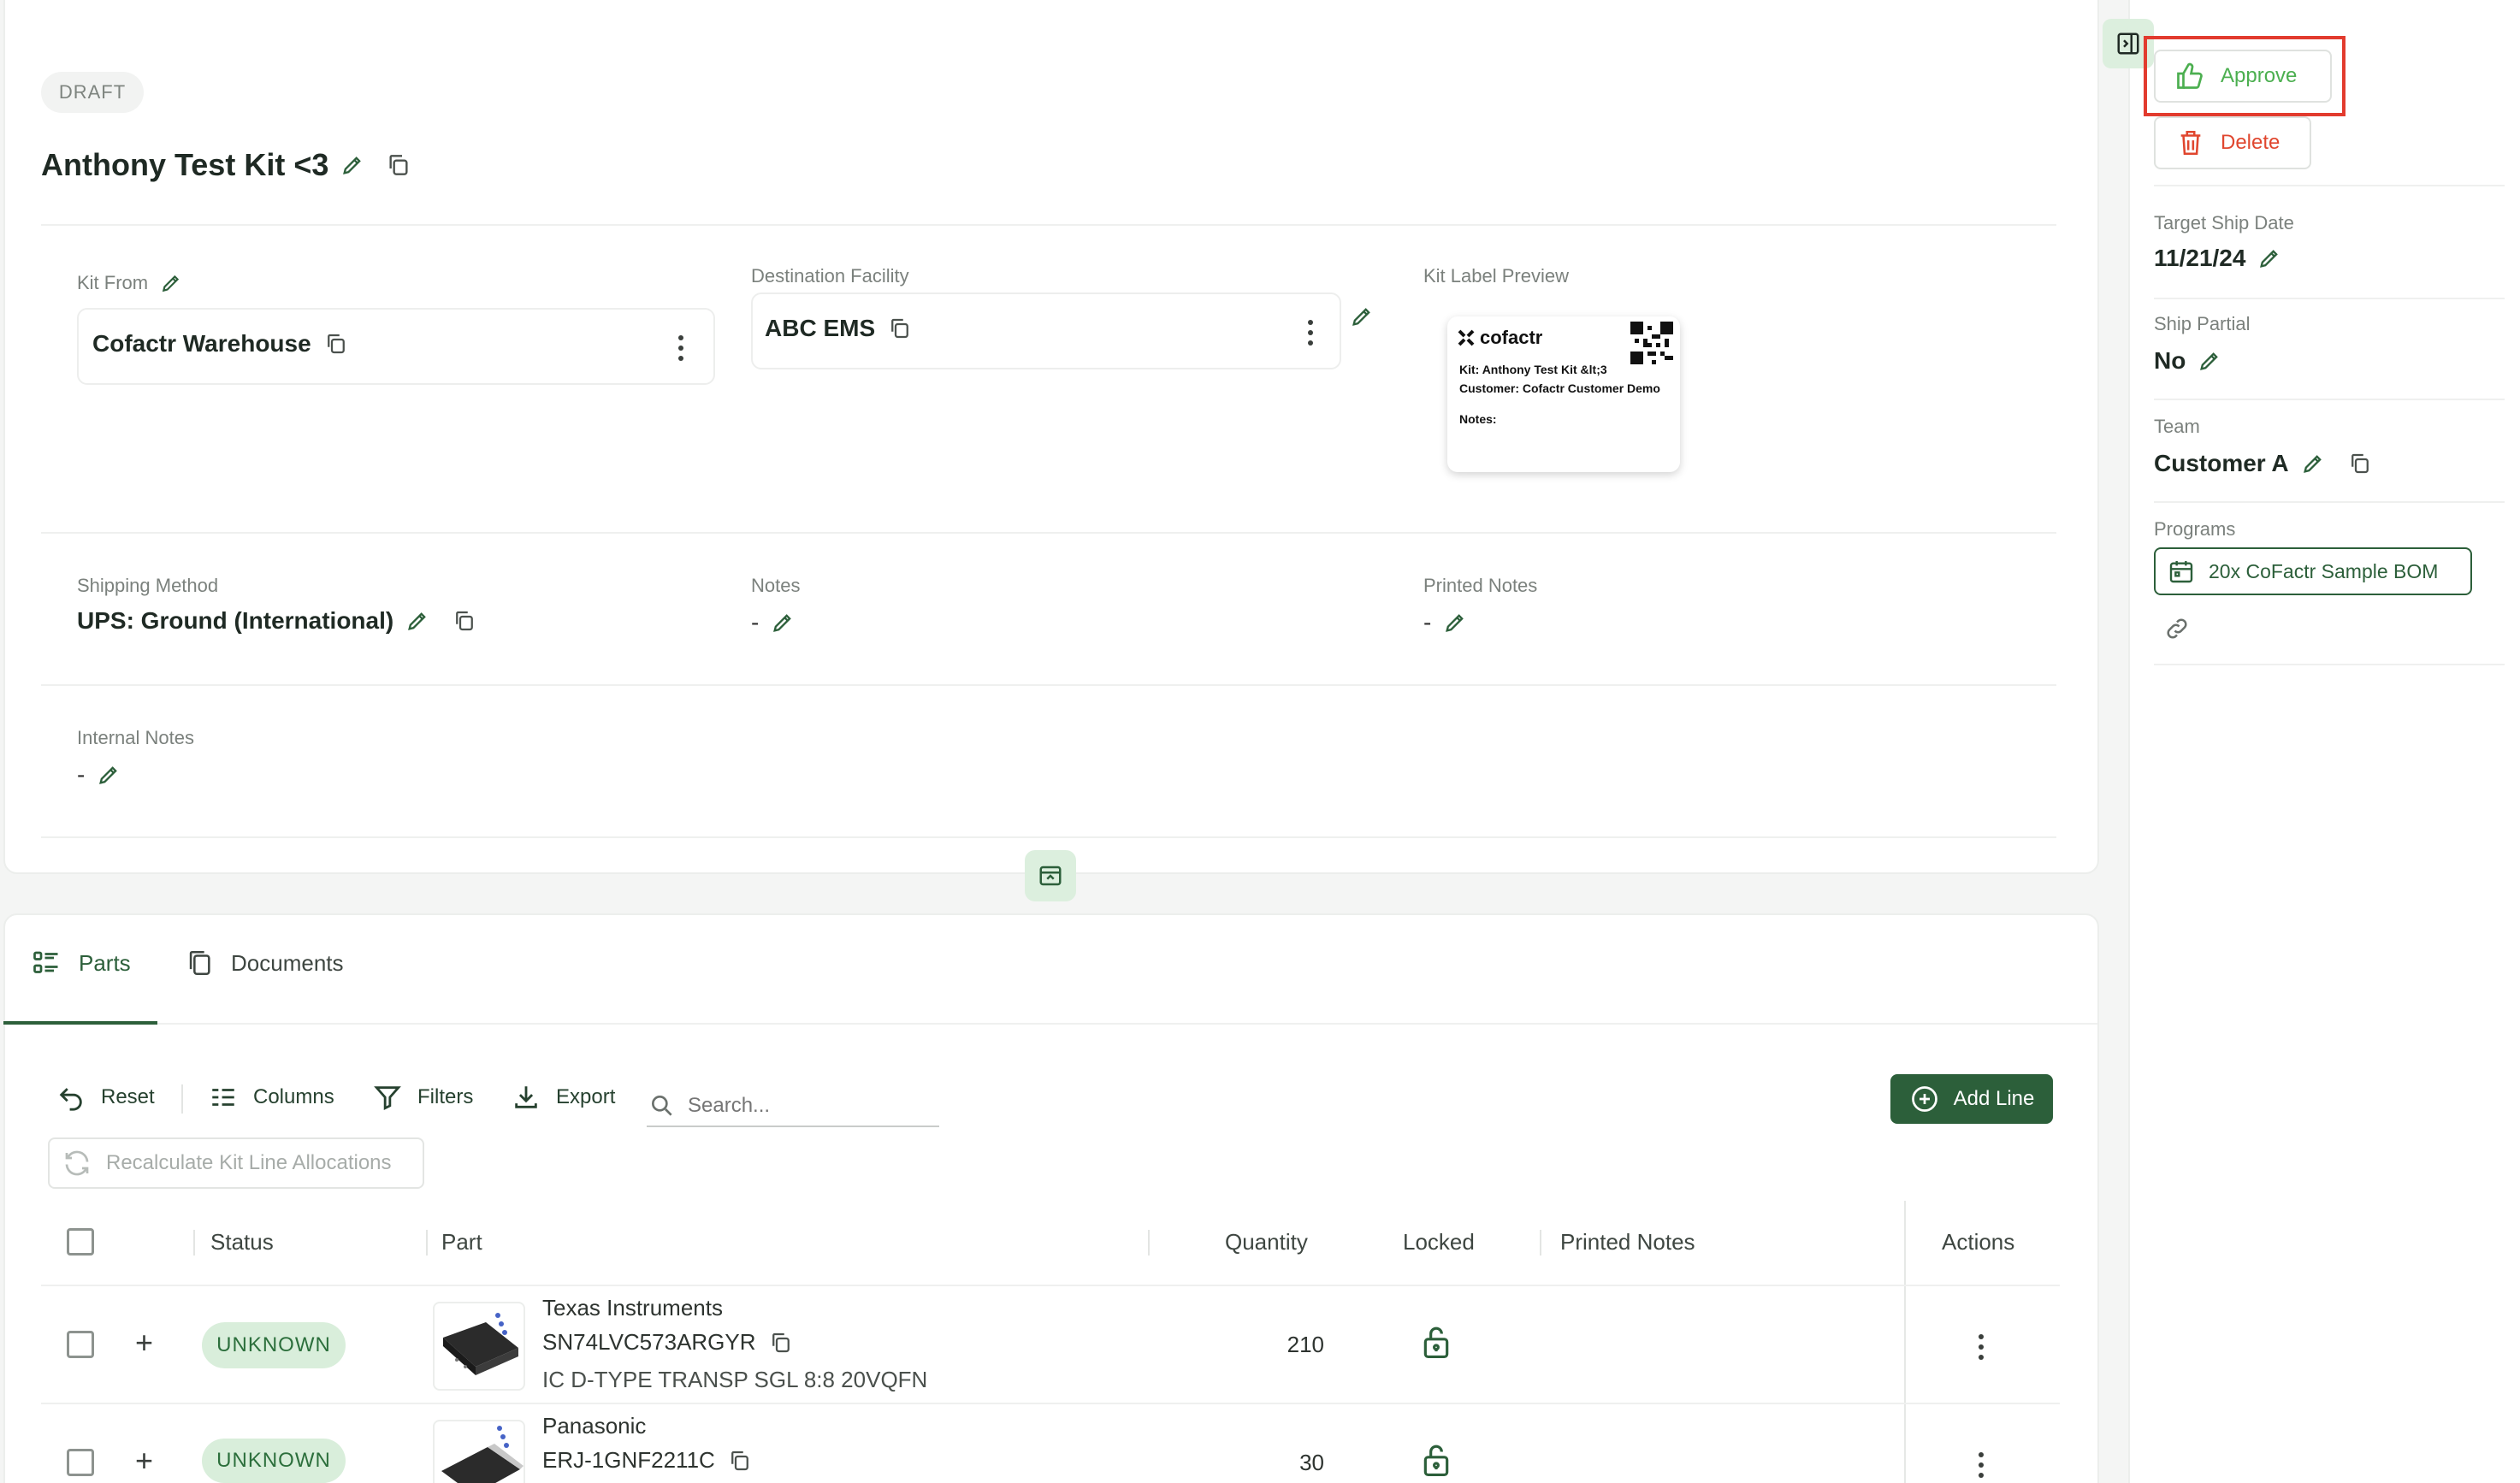 The width and height of the screenshot is (2520, 1483). I want to click on reset-label: Reset, so click(128, 1096).